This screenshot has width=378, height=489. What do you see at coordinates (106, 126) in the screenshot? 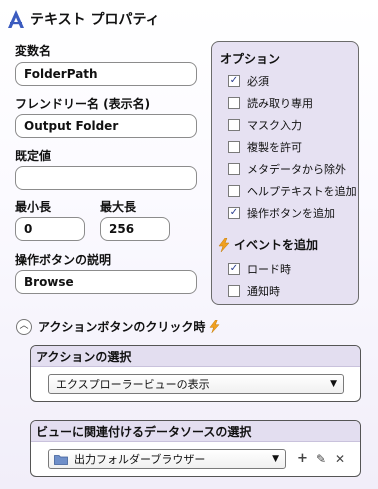
I see `friendly-name-input: Output Folder` at bounding box center [106, 126].